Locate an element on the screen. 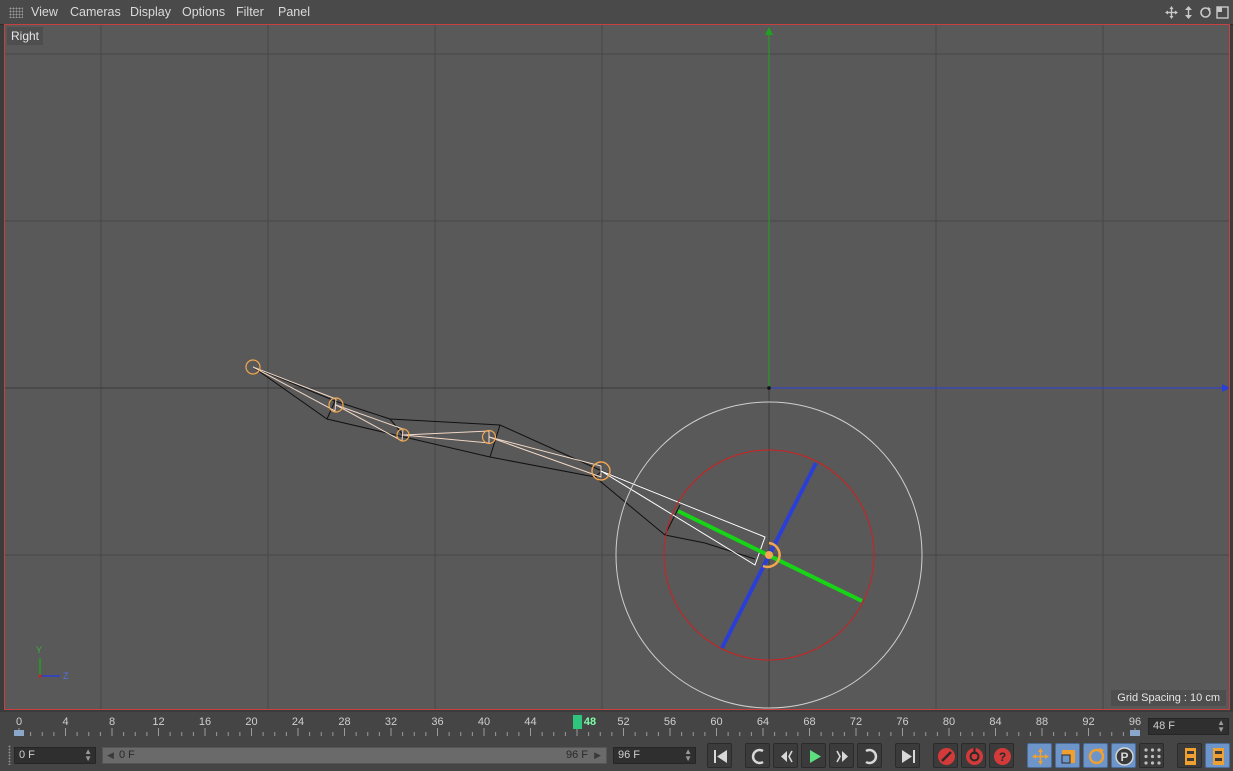  next-frame-icon is located at coordinates (842, 756).